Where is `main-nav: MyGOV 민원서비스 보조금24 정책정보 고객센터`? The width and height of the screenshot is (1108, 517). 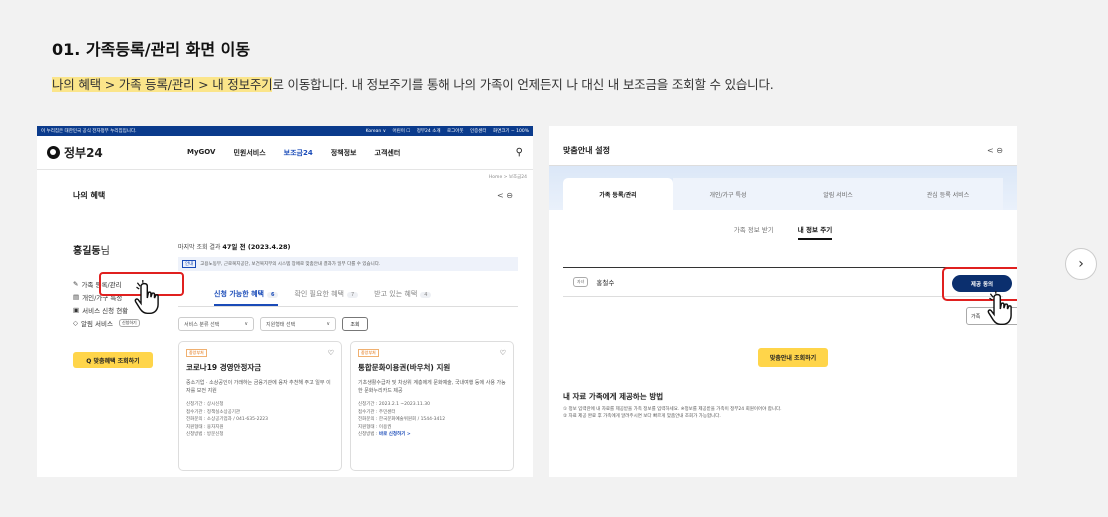
main-nav: MyGOV 민원서비스 보조금24 정책정보 고객센터 is located at coordinates (293, 153).